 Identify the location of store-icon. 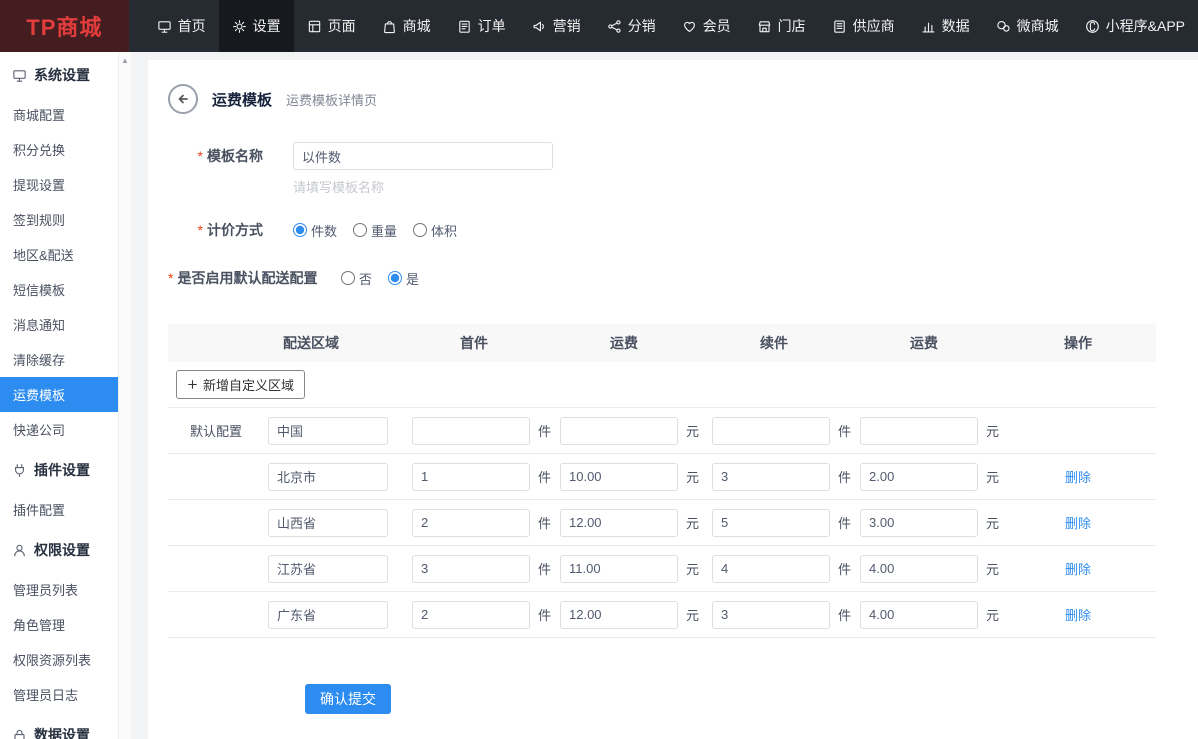
(764, 26).